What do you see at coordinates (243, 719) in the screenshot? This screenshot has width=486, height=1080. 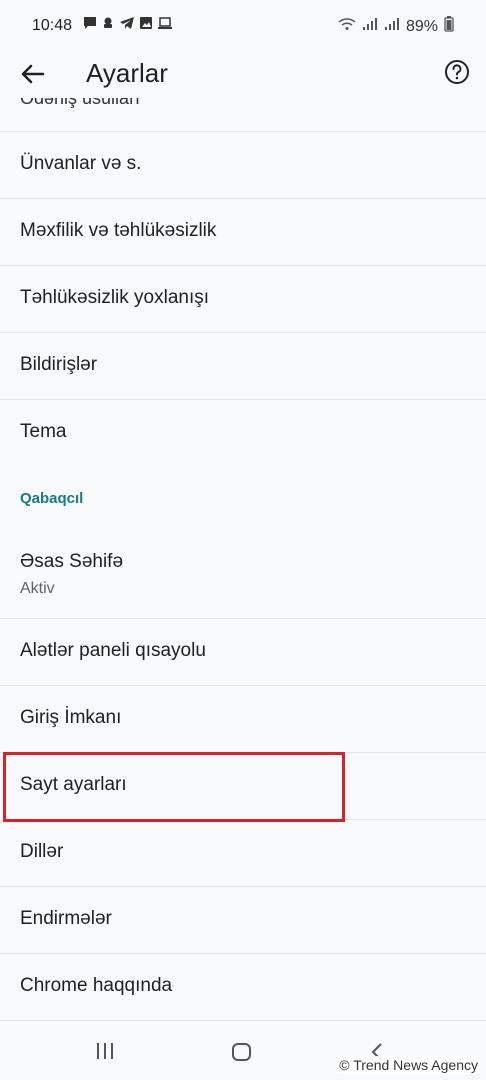 I see `settings-item-accessibility: Giriş İmkanı` at bounding box center [243, 719].